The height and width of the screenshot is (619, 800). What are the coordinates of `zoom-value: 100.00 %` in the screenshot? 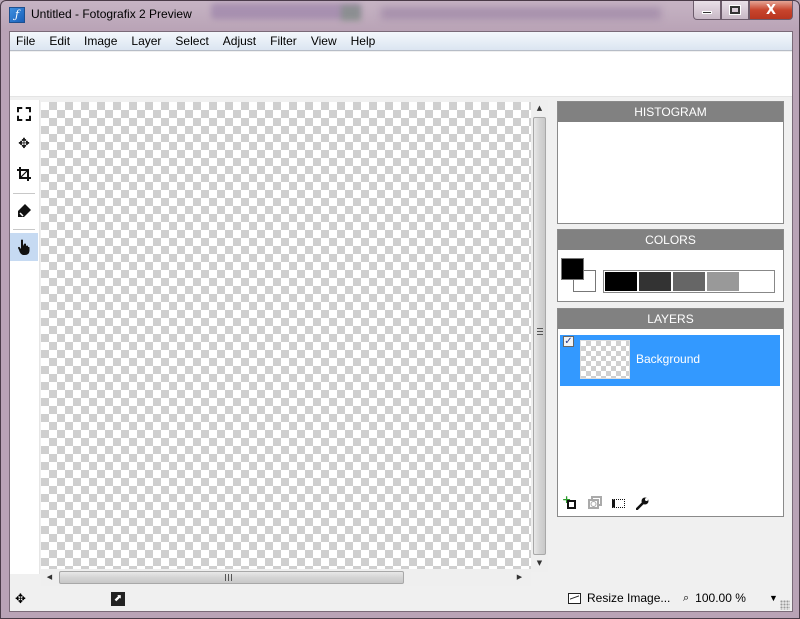 It's located at (720, 598).